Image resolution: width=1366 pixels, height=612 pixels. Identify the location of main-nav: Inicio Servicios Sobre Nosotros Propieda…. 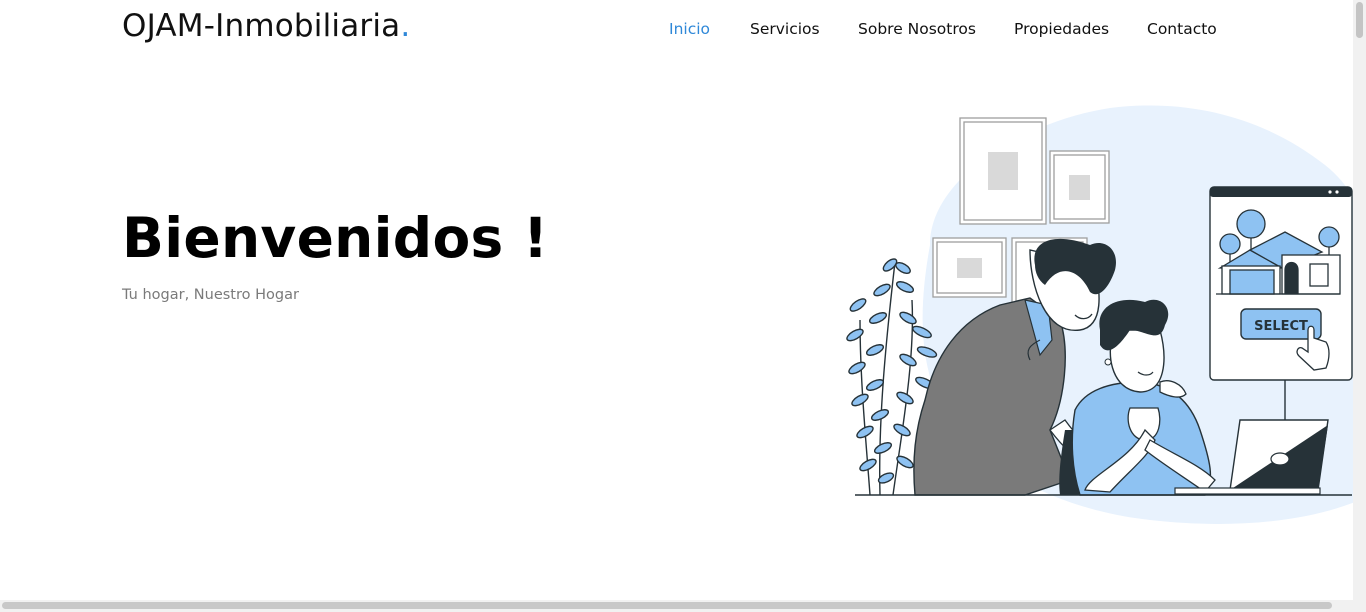
(676, 31).